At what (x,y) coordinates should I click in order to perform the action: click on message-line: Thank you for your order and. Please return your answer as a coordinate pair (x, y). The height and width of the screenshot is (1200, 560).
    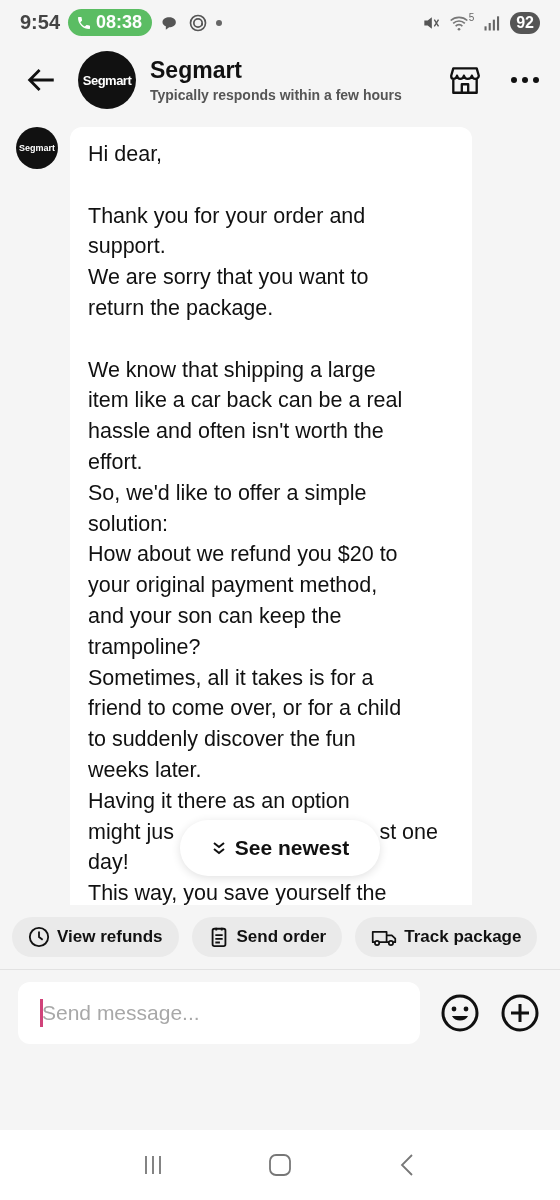
    Looking at the image, I should click on (227, 216).